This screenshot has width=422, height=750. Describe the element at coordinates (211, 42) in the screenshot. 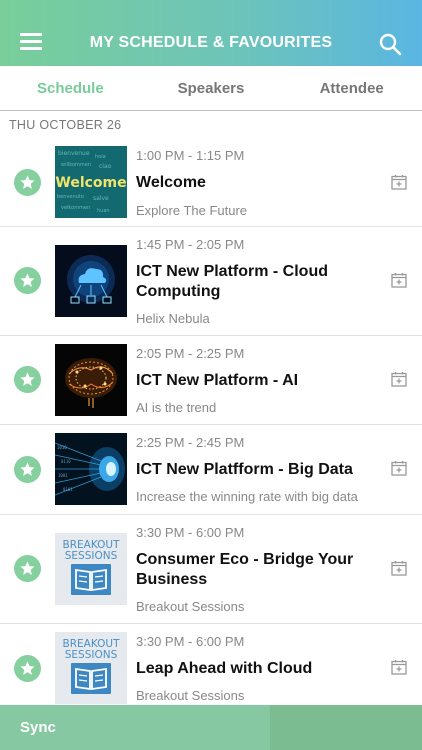

I see `page-title: MY SCHEDULE & FAVOURITES` at that location.